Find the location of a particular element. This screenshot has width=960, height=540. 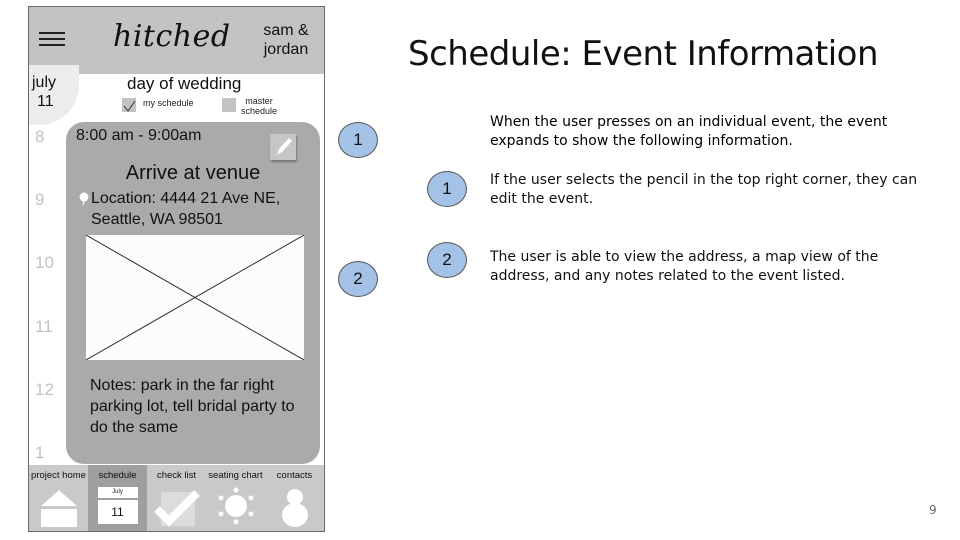

page-number: 9 is located at coordinates (933, 510).